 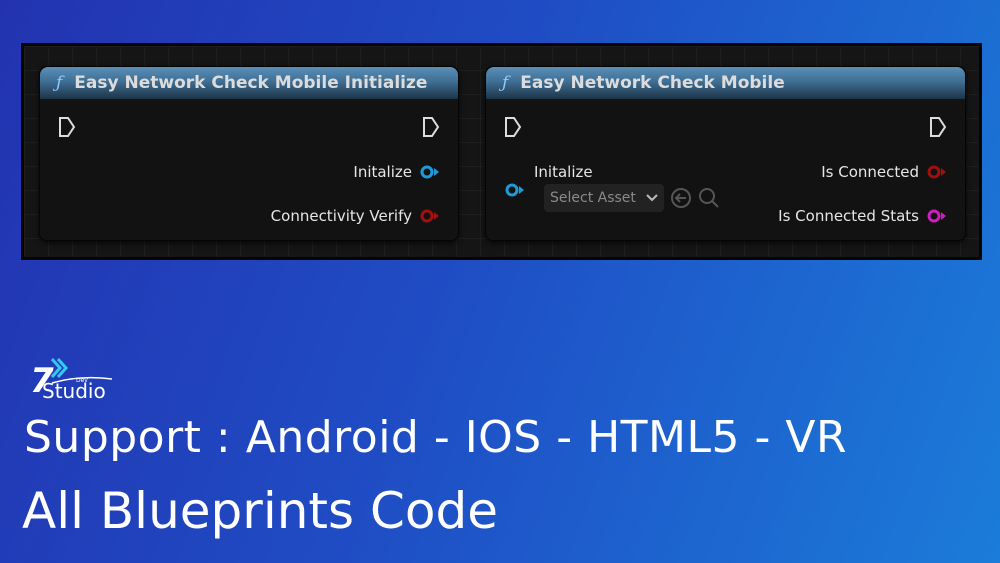 What do you see at coordinates (681, 198) in the screenshot?
I see `use-selected-arrow-icon` at bounding box center [681, 198].